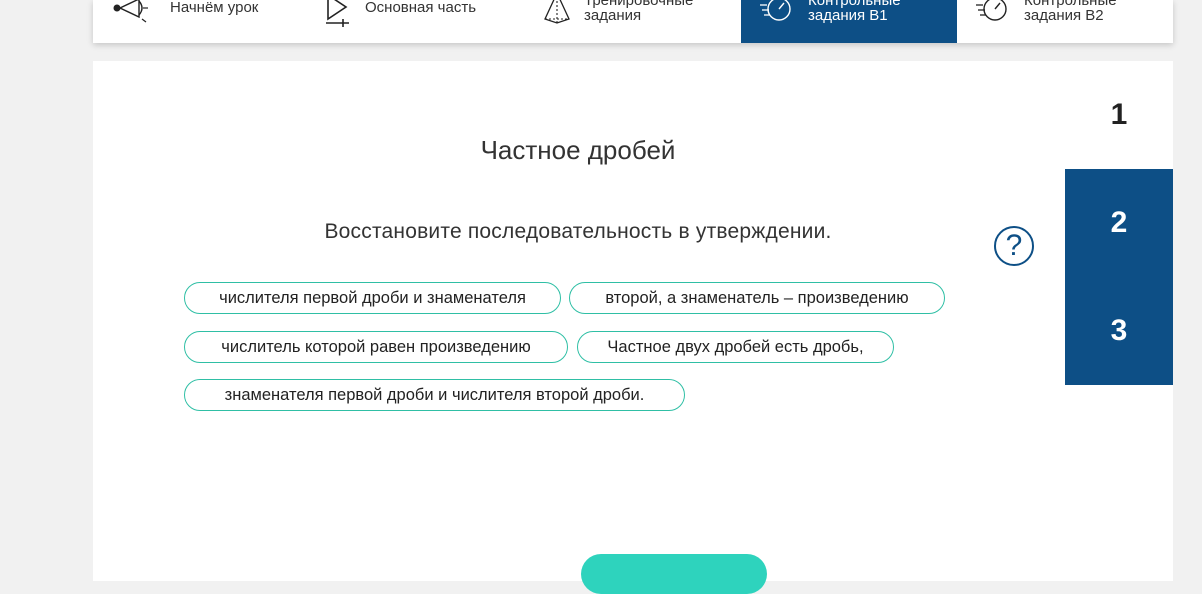  Describe the element at coordinates (214, 8) in the screenshot. I see `nav-label-start-lesson: Начнём урок` at that location.